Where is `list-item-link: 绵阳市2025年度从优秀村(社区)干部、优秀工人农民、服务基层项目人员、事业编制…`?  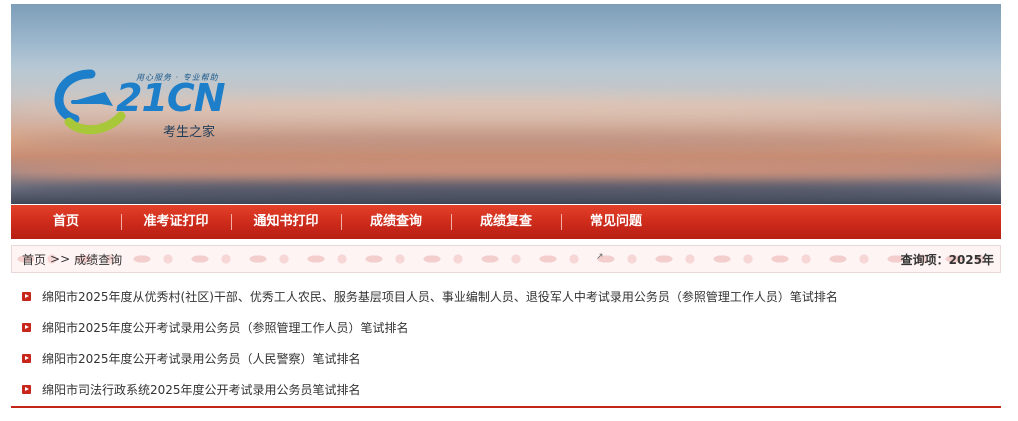
list-item-link: 绵阳市2025年度从优秀村(社区)干部、优秀工人农民、服务基层项目人员、事业编制… is located at coordinates (440, 296).